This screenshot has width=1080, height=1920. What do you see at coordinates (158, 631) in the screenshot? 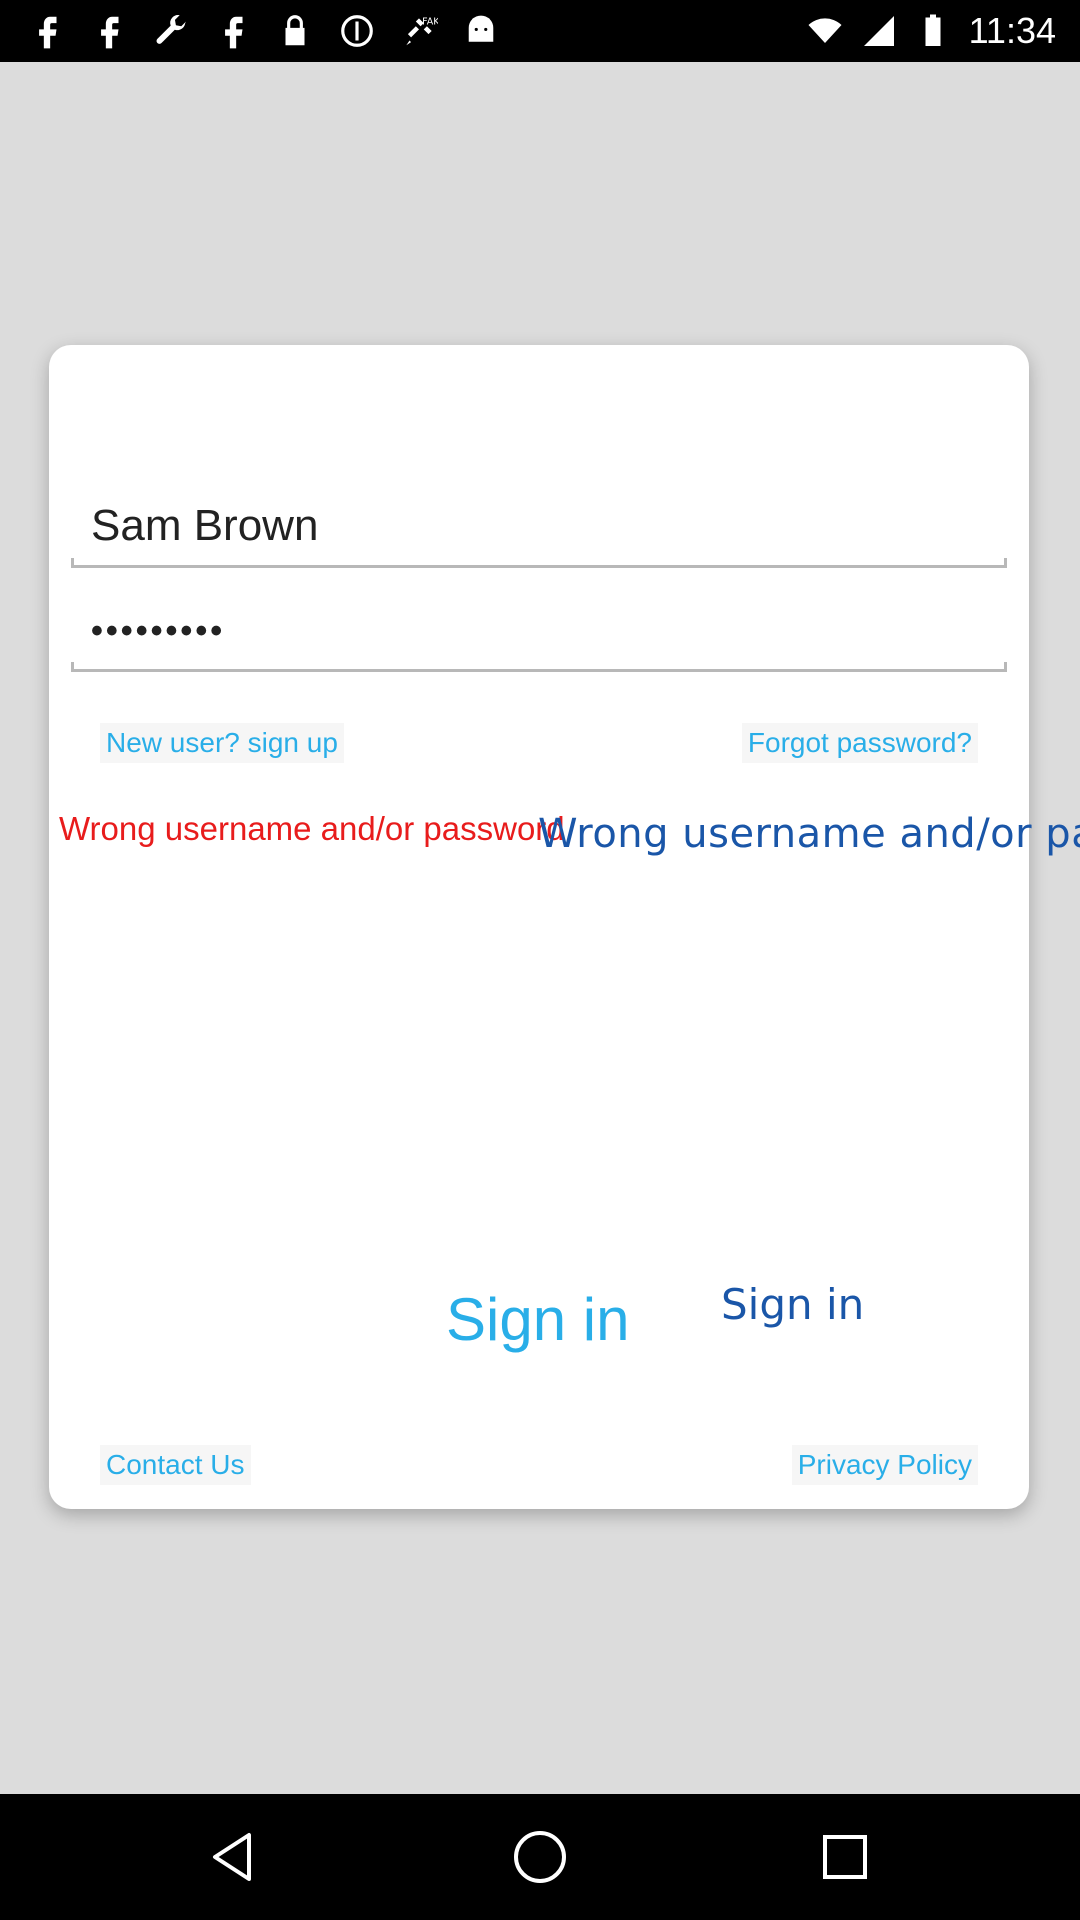
I see `password-value: •••••••••` at bounding box center [158, 631].